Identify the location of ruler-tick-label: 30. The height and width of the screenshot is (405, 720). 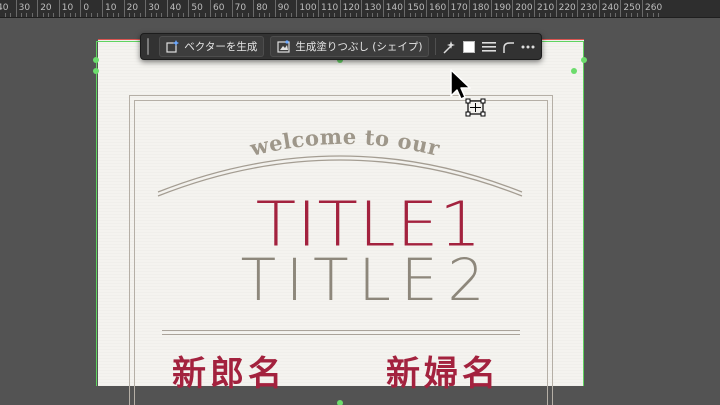
(24, 8).